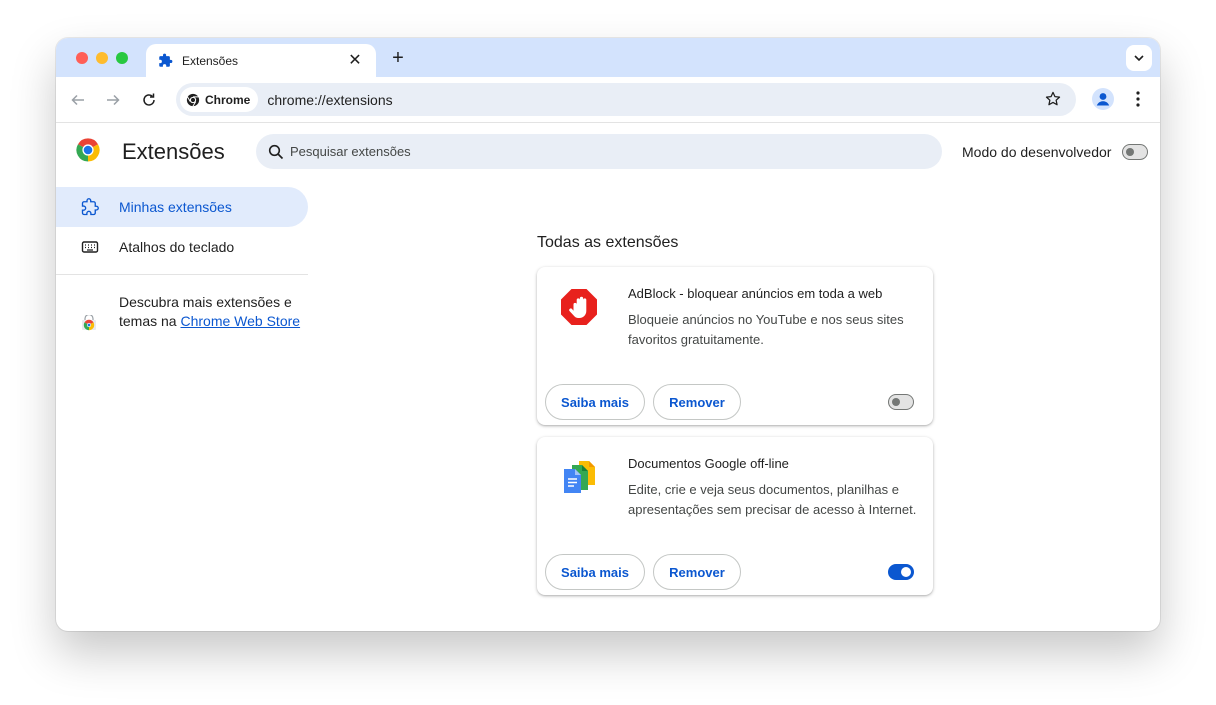 This screenshot has height=705, width=1216. Describe the element at coordinates (82, 58) in the screenshot. I see `close-window-button` at that location.